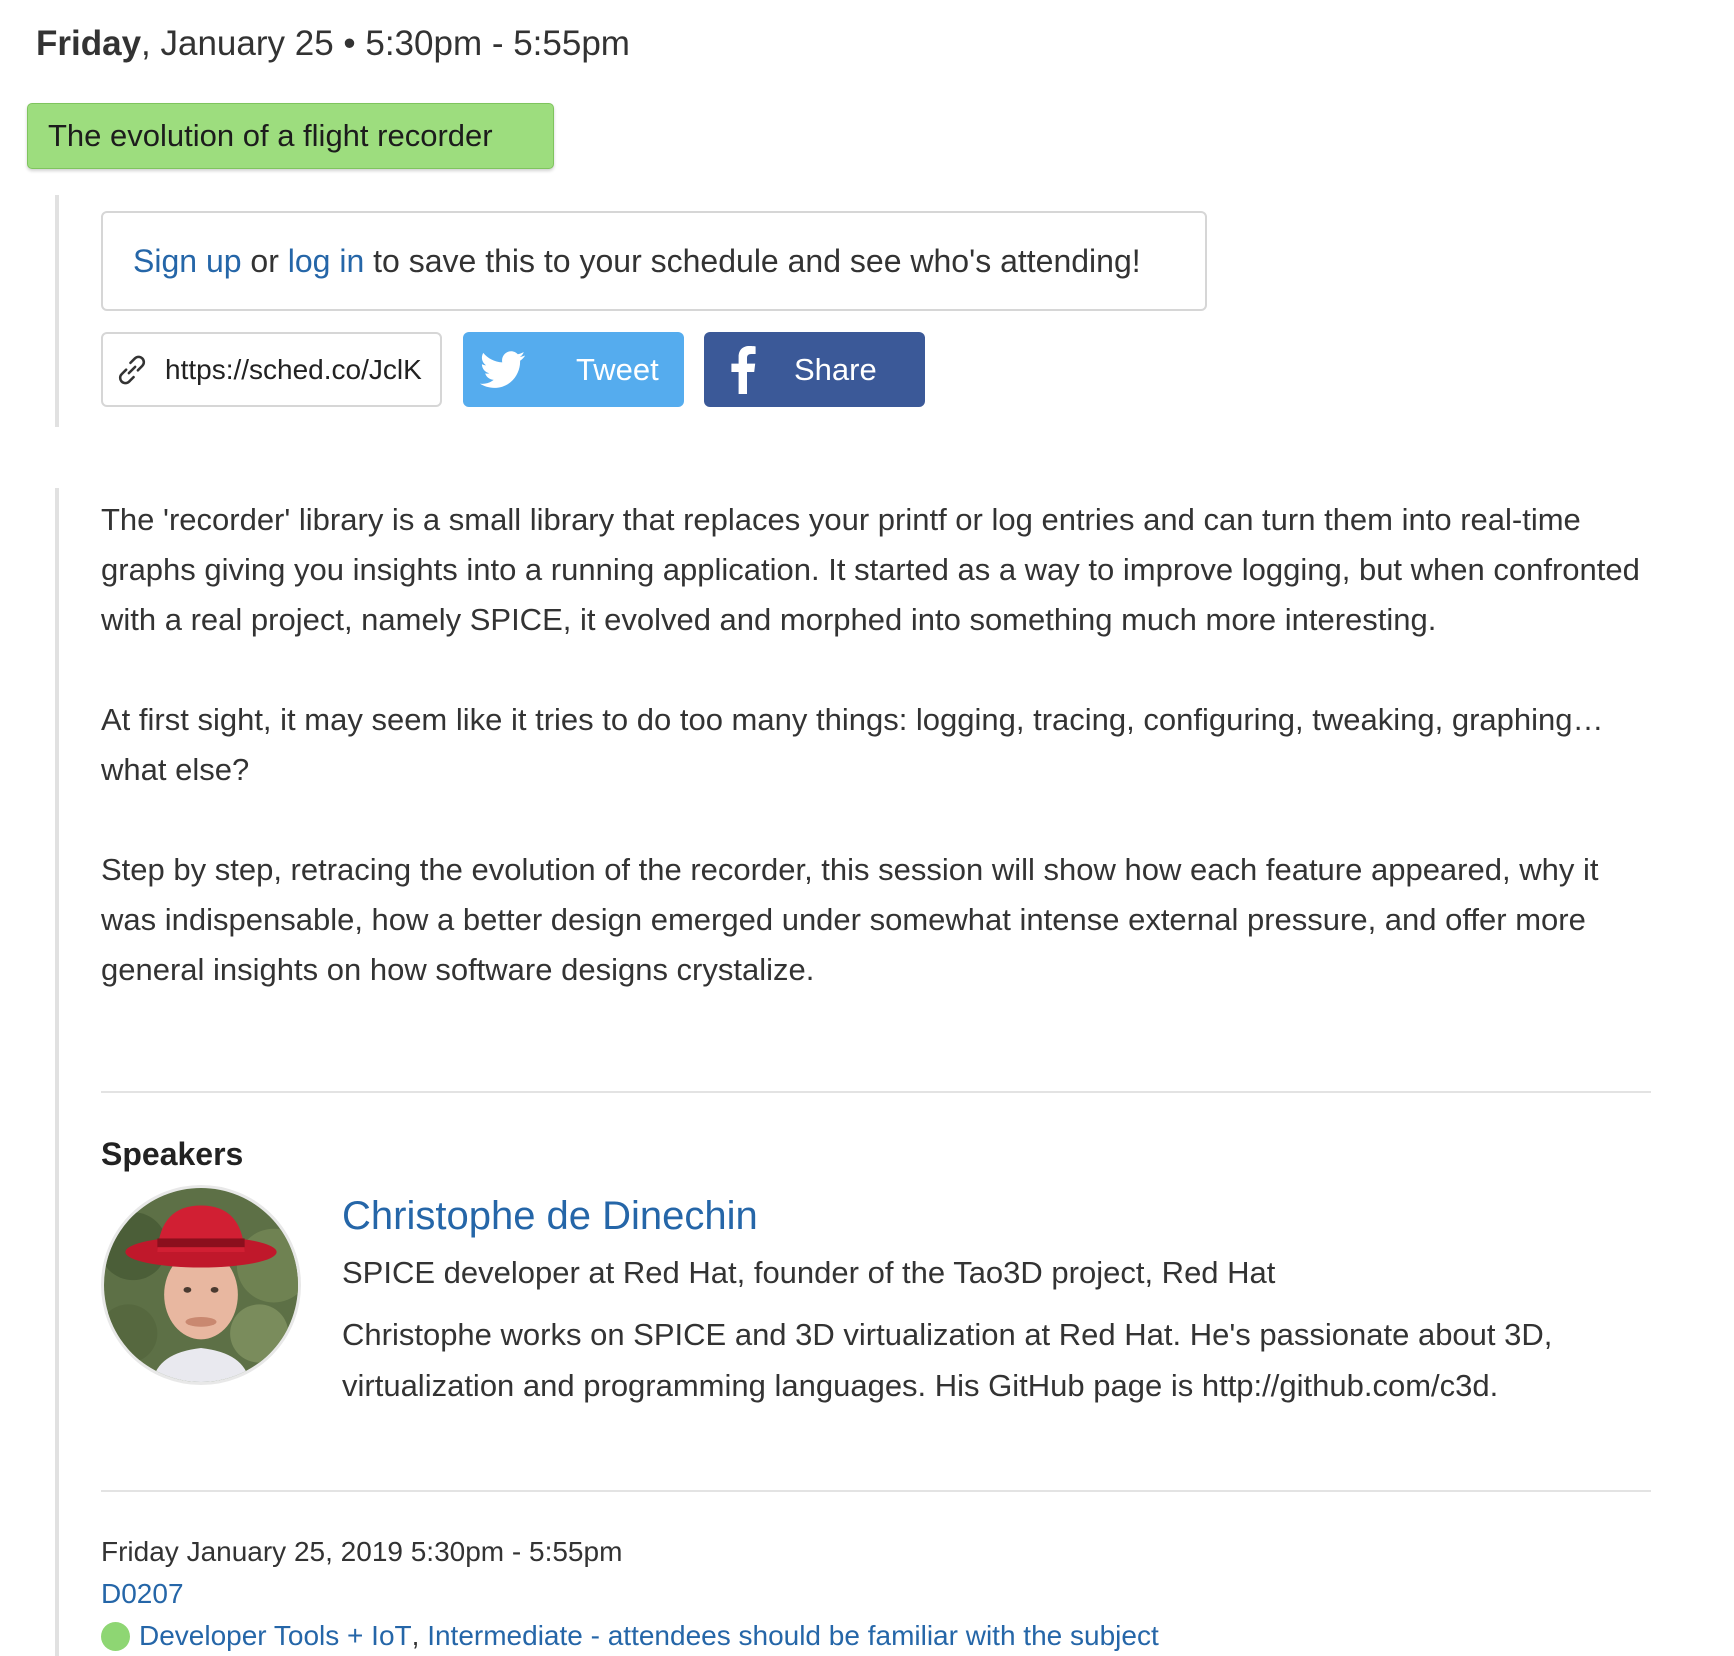 This screenshot has width=1734, height=1656. What do you see at coordinates (743, 369) in the screenshot?
I see `facebook-icon` at bounding box center [743, 369].